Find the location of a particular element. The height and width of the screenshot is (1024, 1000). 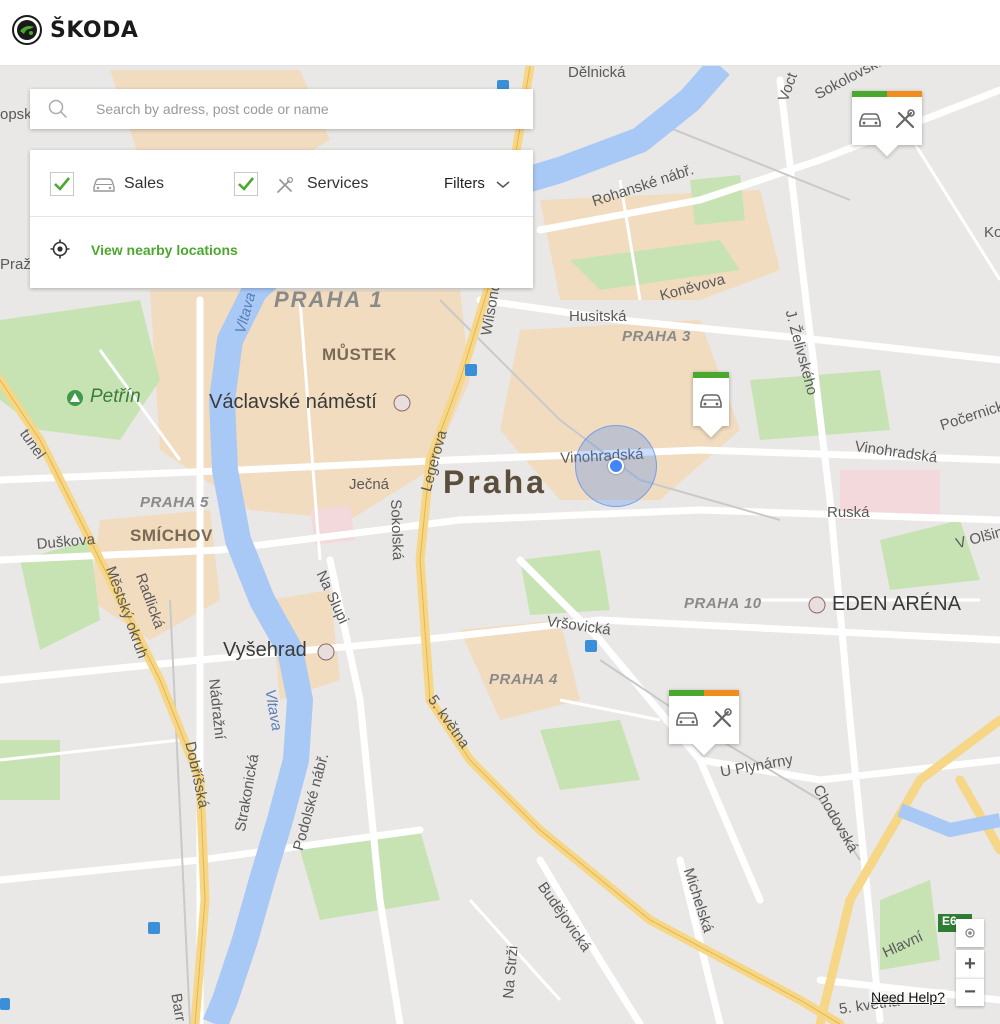

label-petrin: Petřín is located at coordinates (115, 396).